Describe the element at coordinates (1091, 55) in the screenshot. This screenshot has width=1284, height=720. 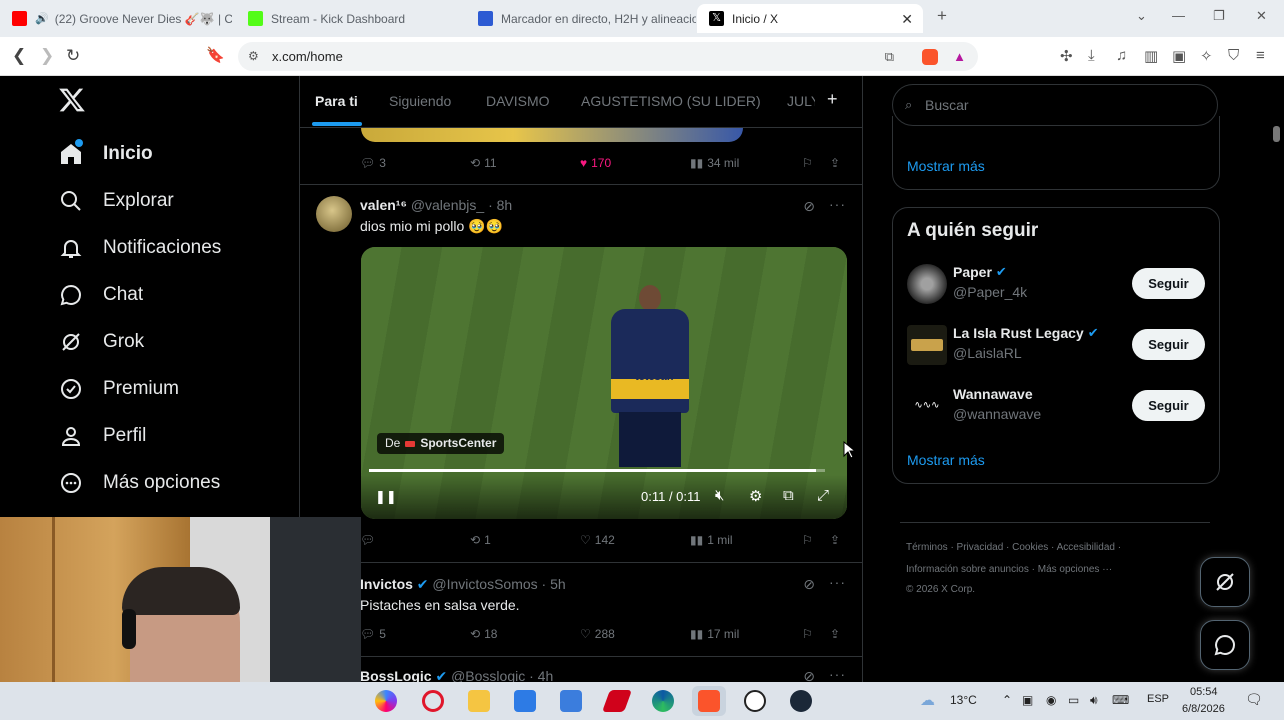
I see `download-icon: ⤓` at that location.